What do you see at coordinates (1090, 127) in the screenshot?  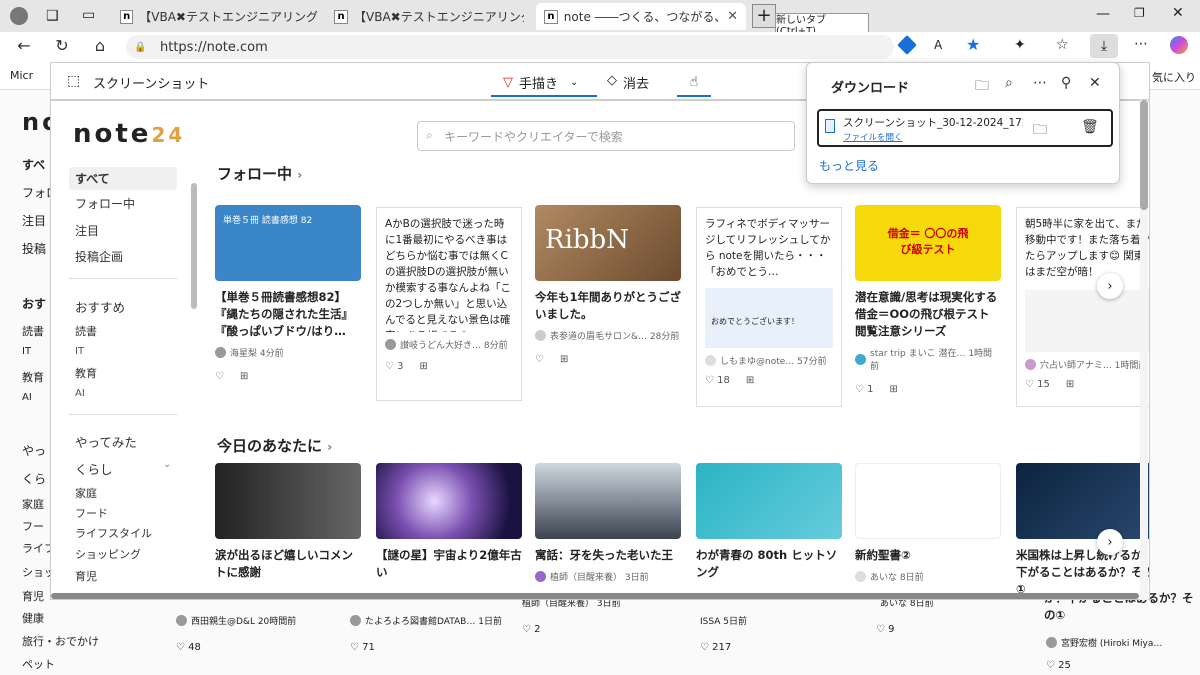 I see `delete-icon: 🗑` at bounding box center [1090, 127].